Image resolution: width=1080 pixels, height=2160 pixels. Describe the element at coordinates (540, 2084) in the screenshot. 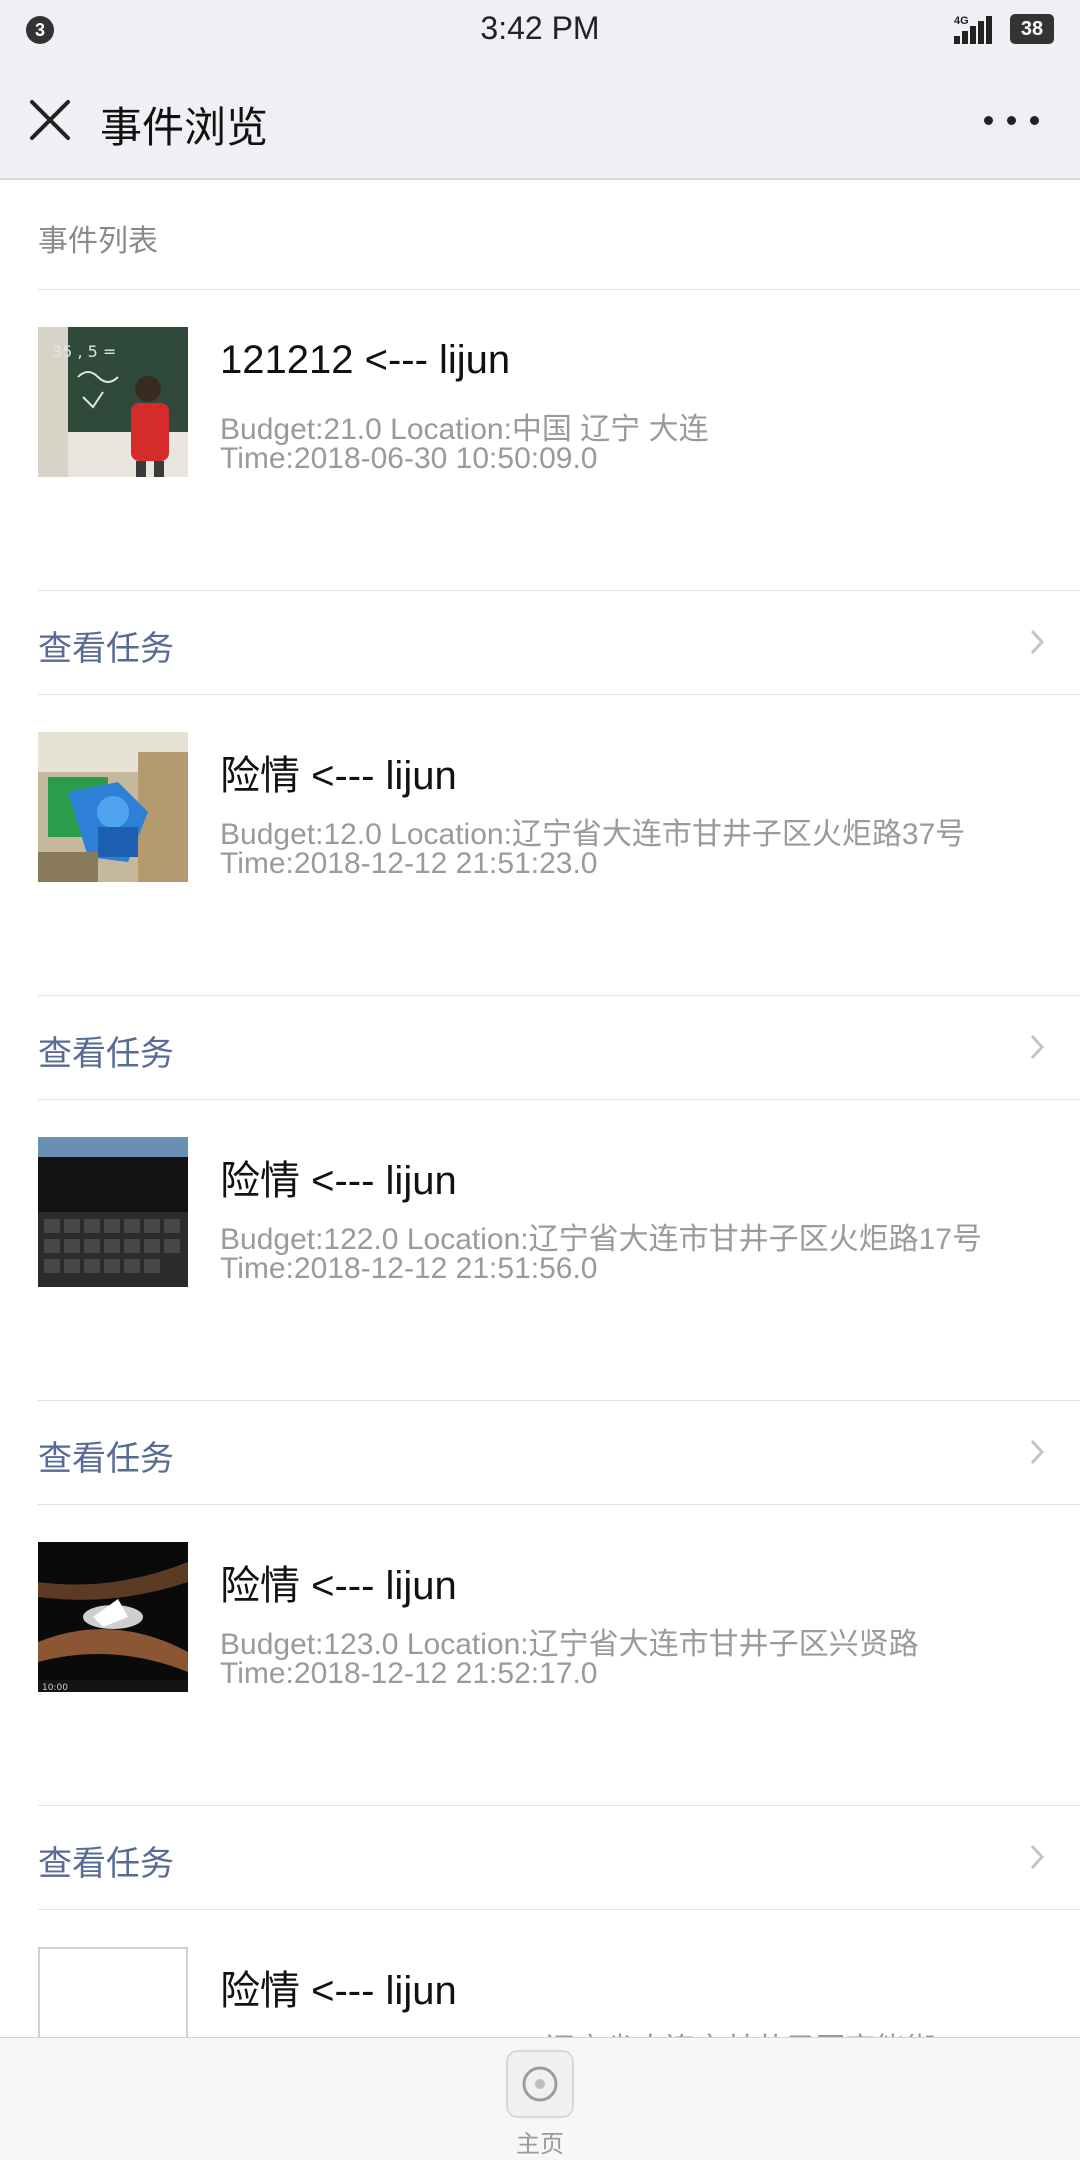

I see `home-icon` at that location.